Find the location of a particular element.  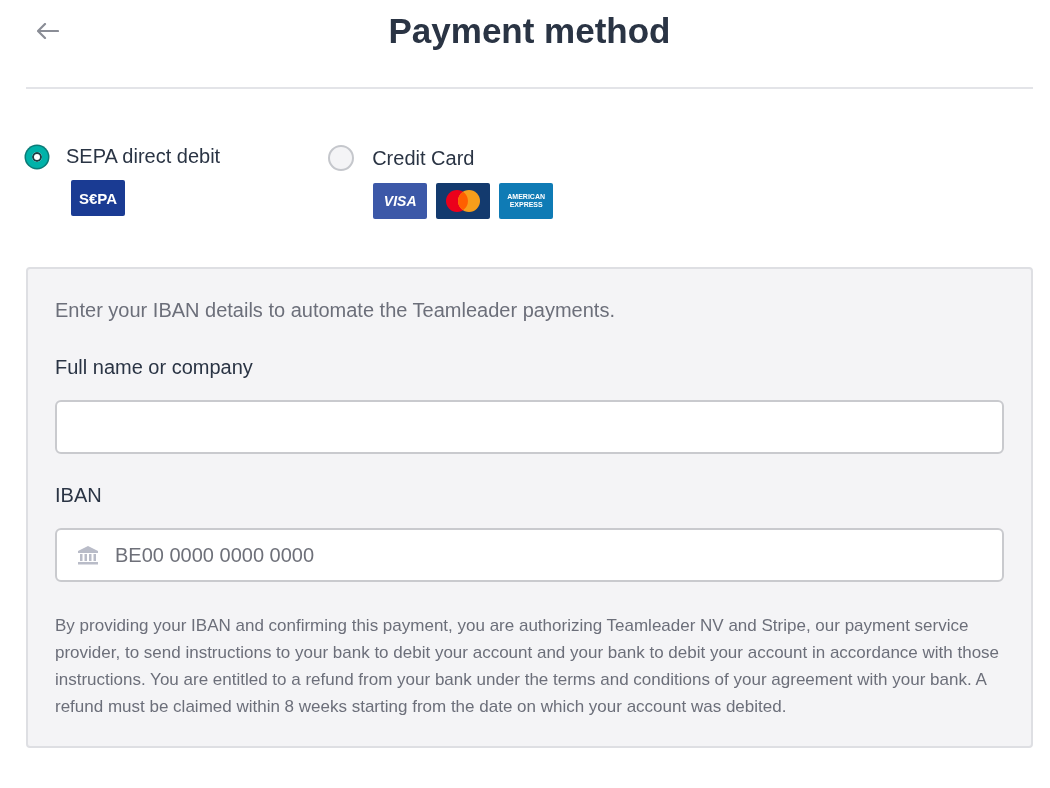

option-label: SEPA direct debit is located at coordinates (143, 156).